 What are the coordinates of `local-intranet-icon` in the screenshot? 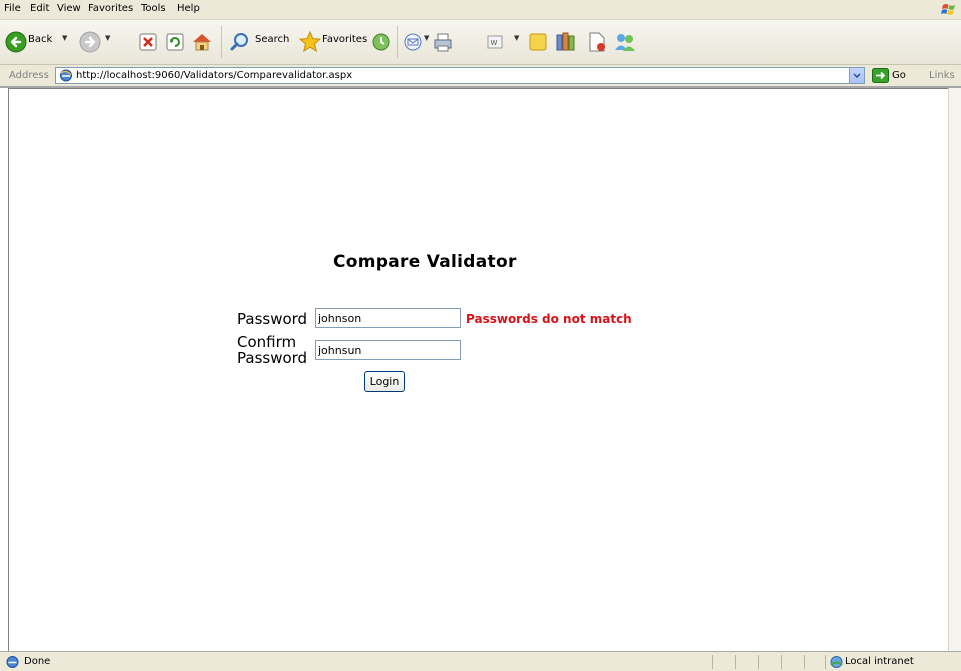 It's located at (836, 662).